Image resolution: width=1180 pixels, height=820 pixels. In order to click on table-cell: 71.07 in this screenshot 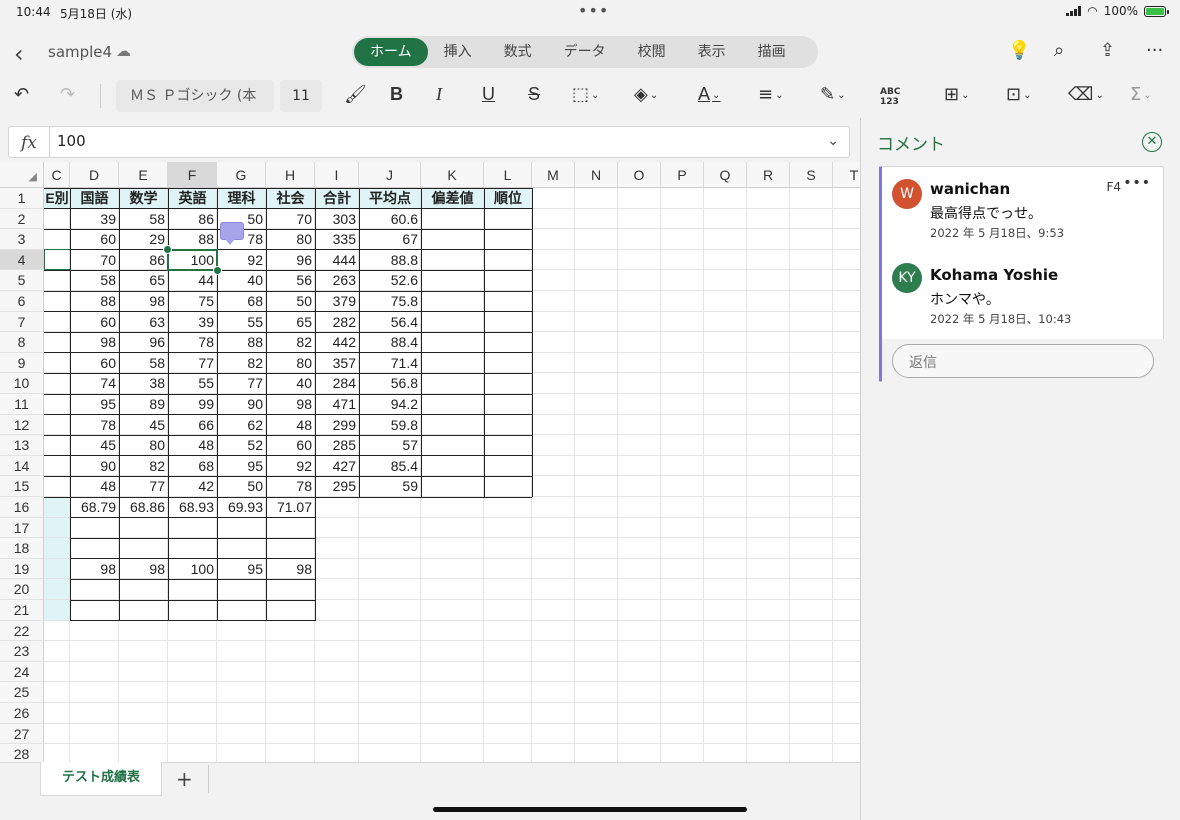, I will do `click(290, 507)`.